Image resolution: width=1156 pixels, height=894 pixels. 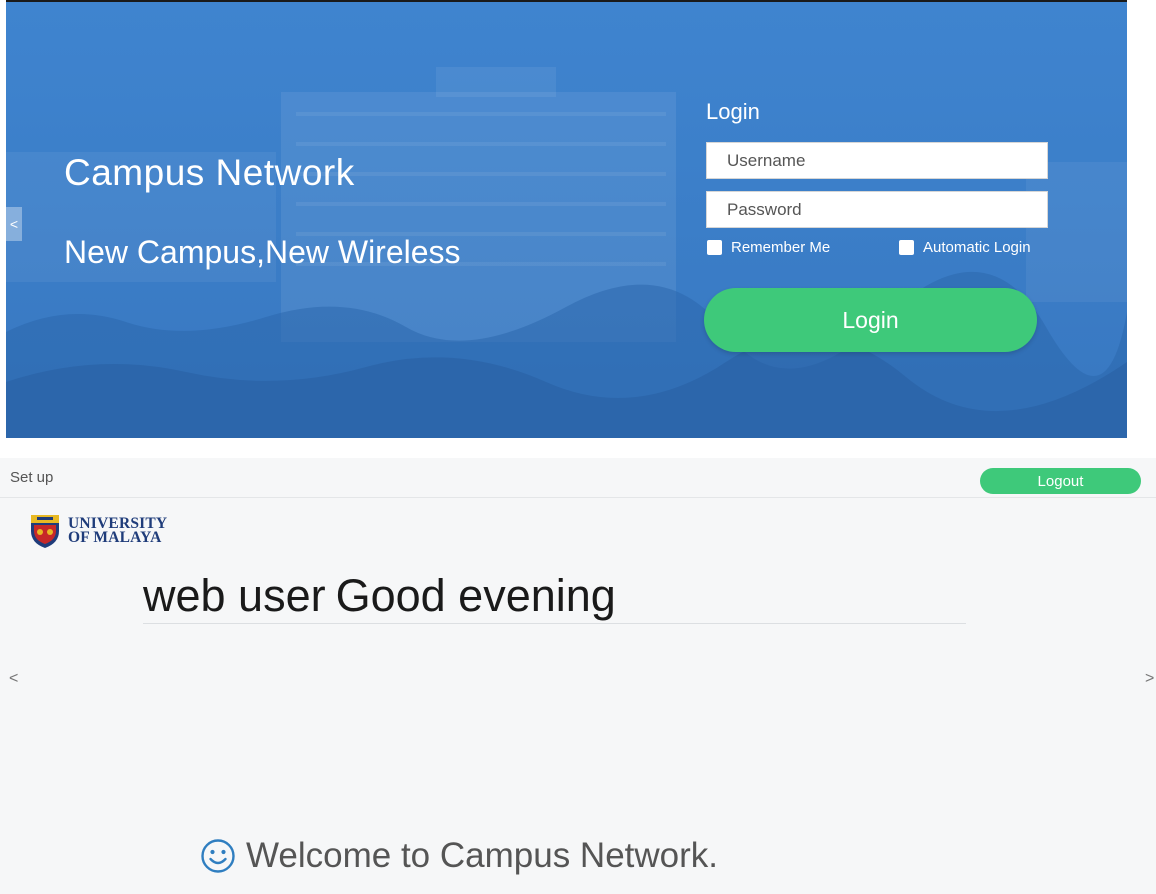 I want to click on username-input, so click(x=877, y=160).